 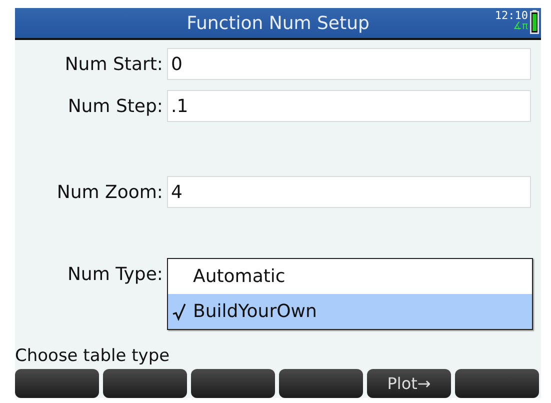 What do you see at coordinates (349, 192) in the screenshot?
I see `input-field: 4` at bounding box center [349, 192].